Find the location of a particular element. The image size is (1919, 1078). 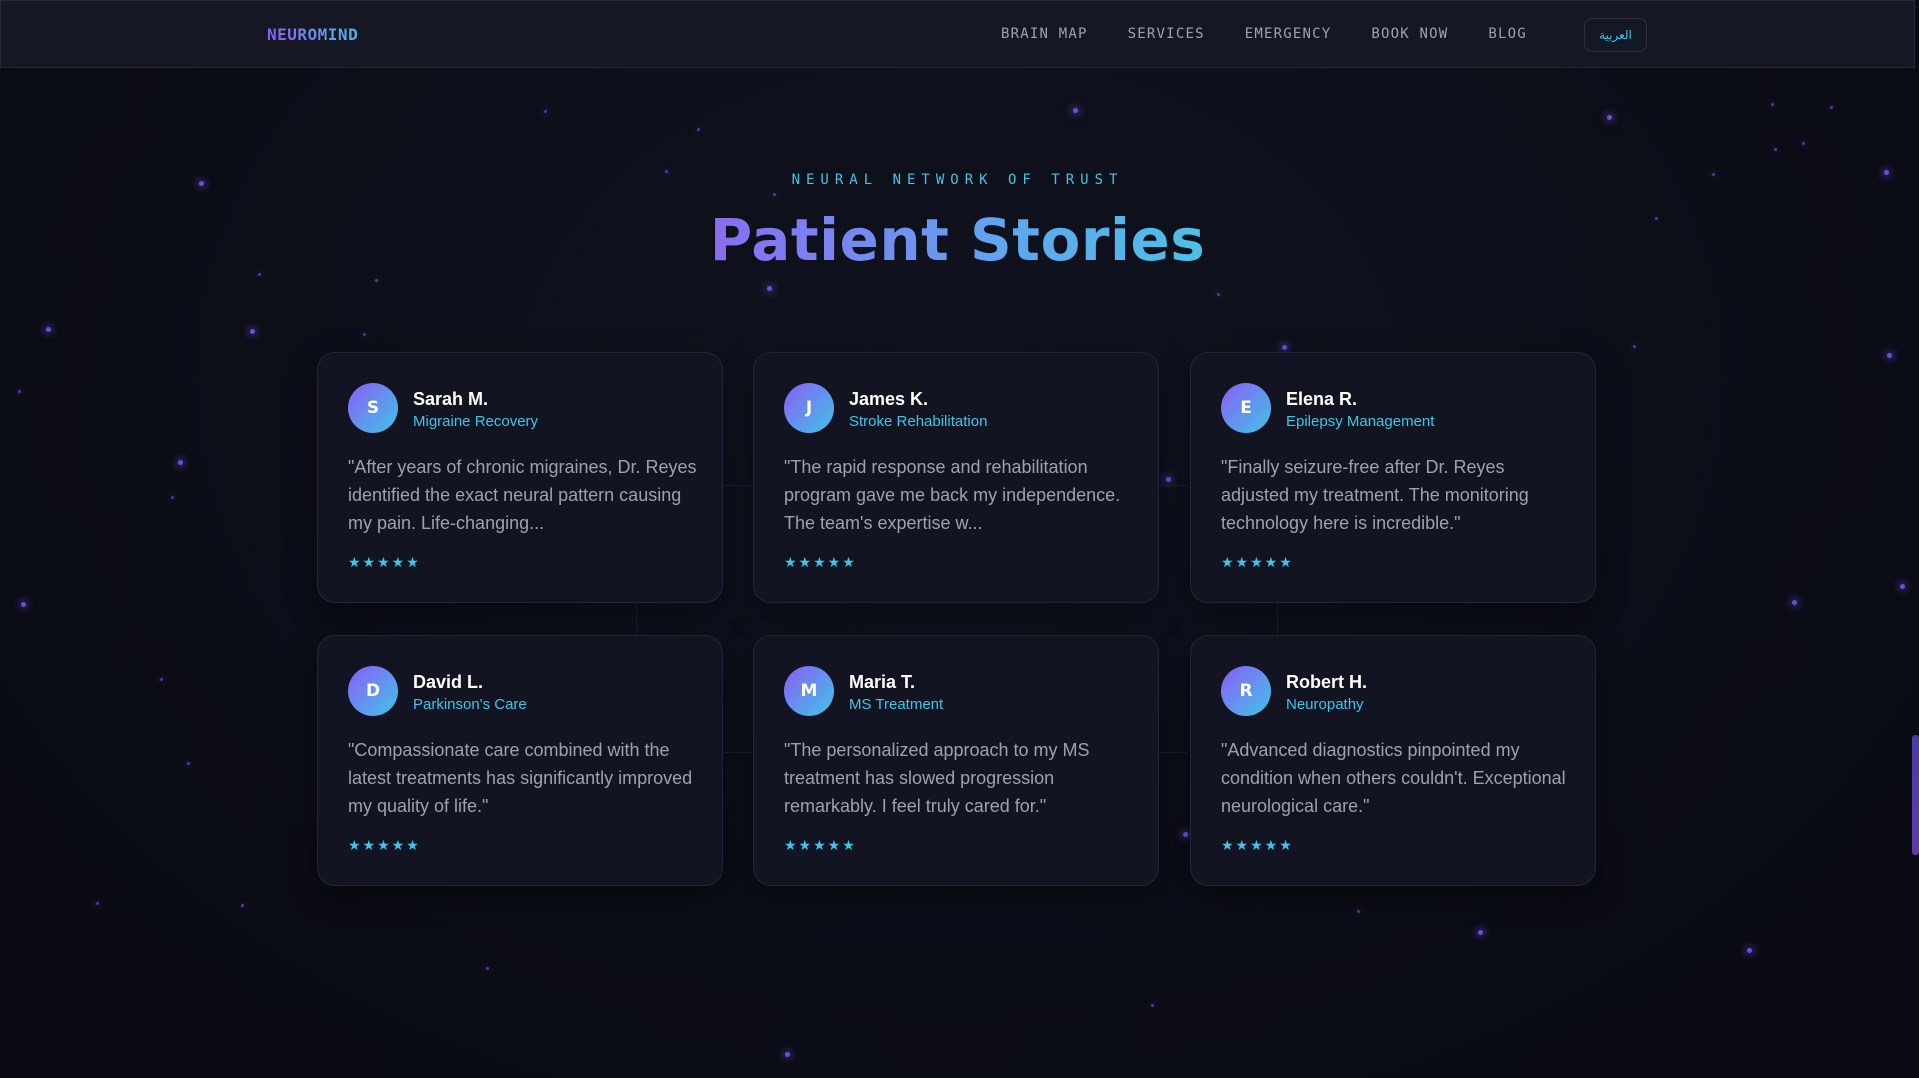

patient-name: Maria T. is located at coordinates (882, 682).